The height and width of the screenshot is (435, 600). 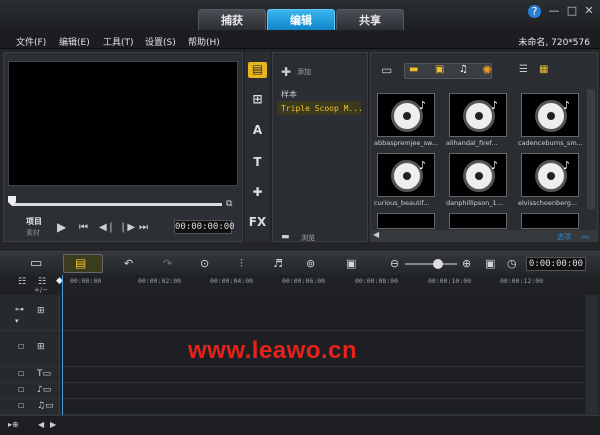 I want to click on fullscreen-icon: ⧉, so click(x=229, y=204).